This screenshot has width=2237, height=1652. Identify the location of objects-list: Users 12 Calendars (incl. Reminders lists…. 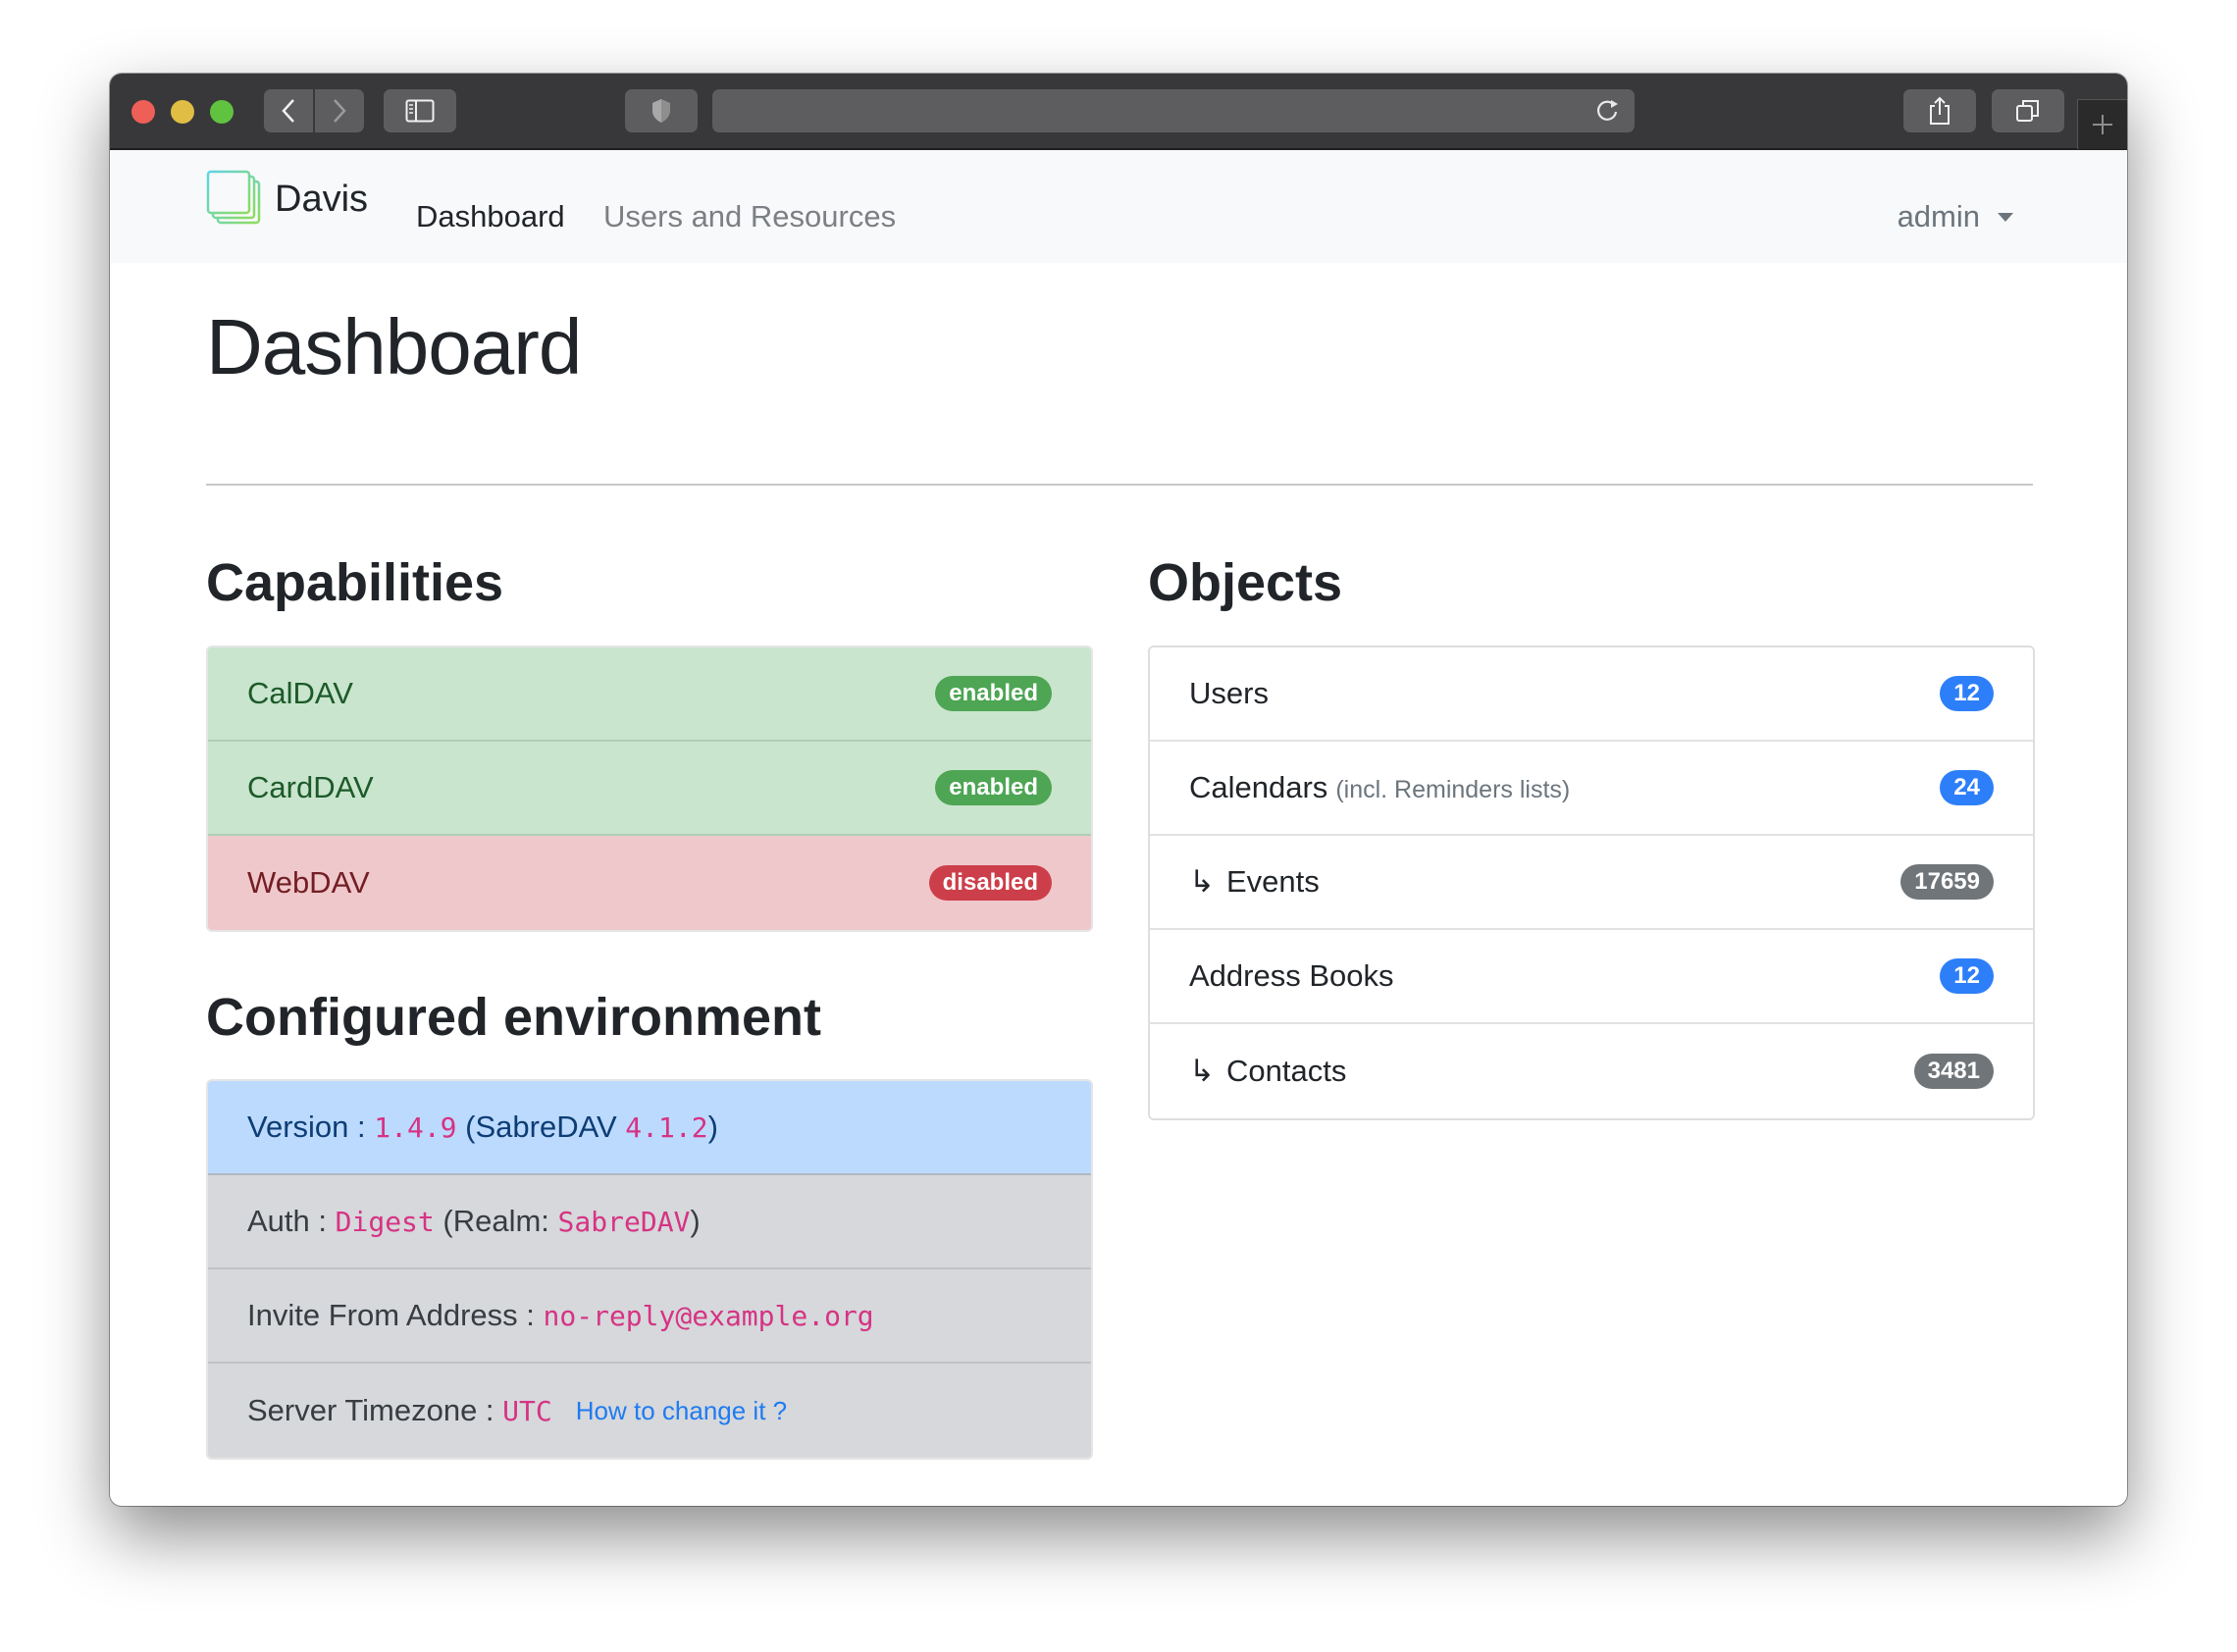
(1591, 882).